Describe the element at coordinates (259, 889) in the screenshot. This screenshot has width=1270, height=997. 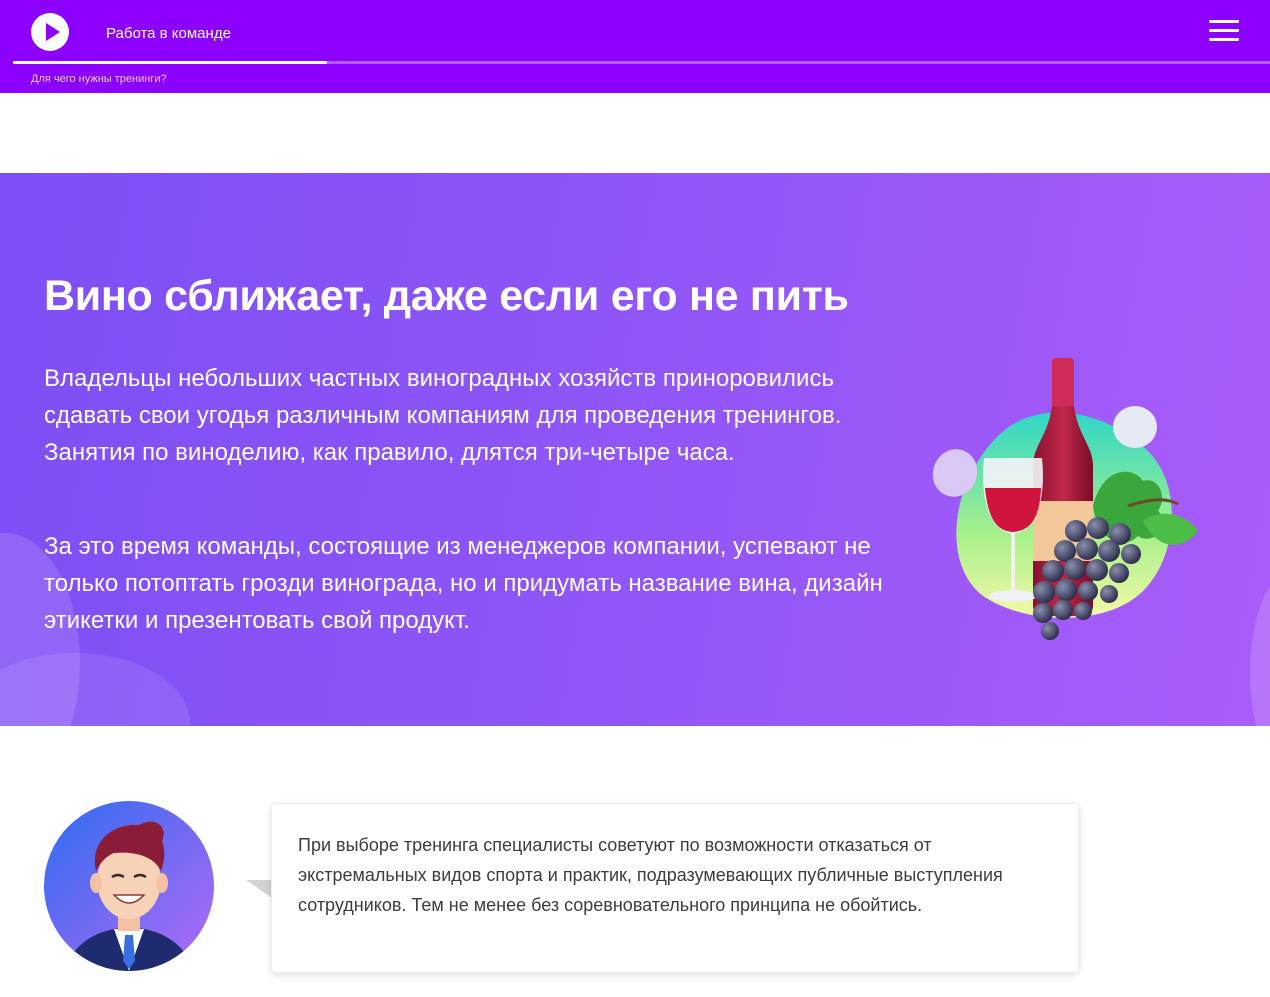
I see `speech-bubble-tail` at that location.